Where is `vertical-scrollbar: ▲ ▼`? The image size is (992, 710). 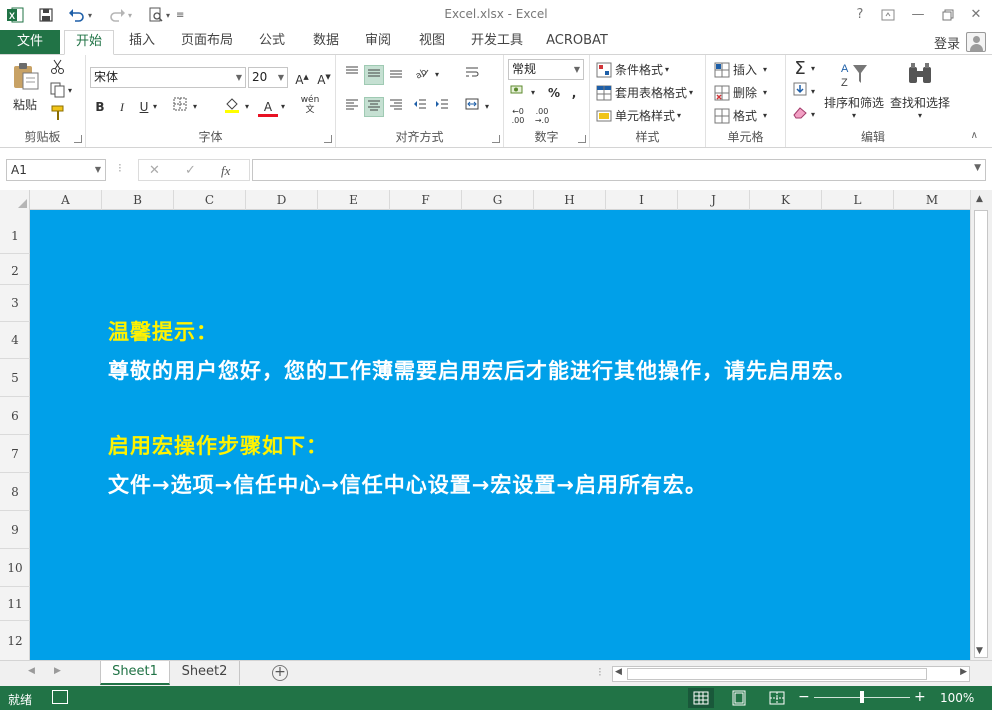 vertical-scrollbar: ▲ ▼ is located at coordinates (981, 425).